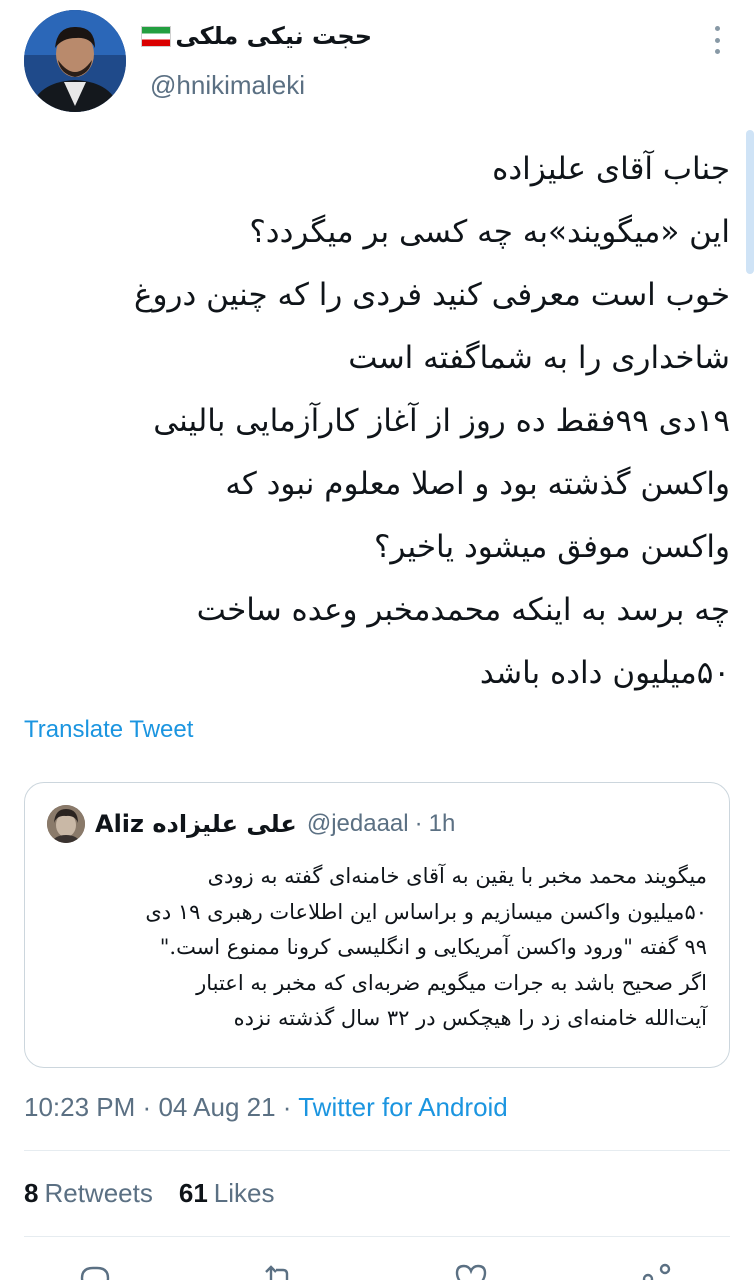  I want to click on author-avatar, so click(75, 61).